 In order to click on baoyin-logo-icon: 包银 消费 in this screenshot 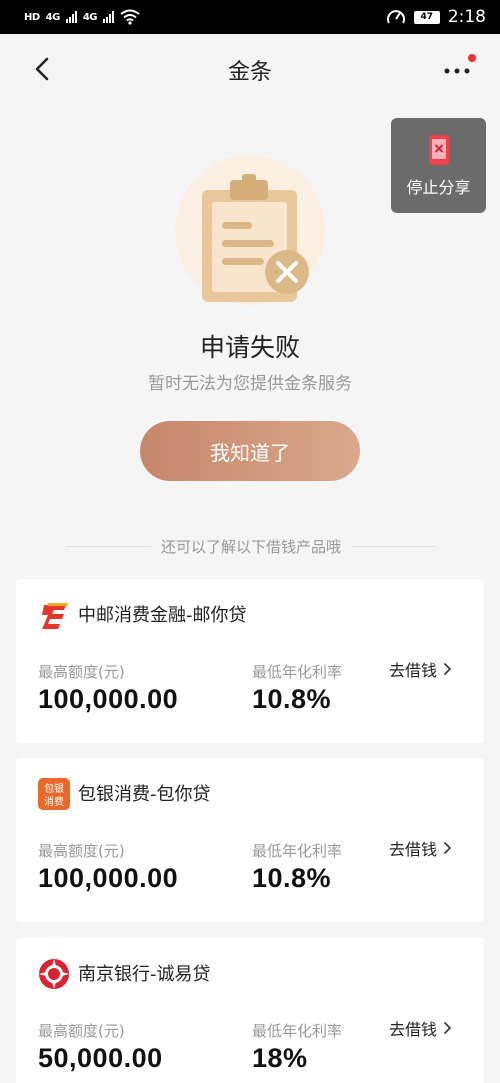, I will do `click(54, 794)`.